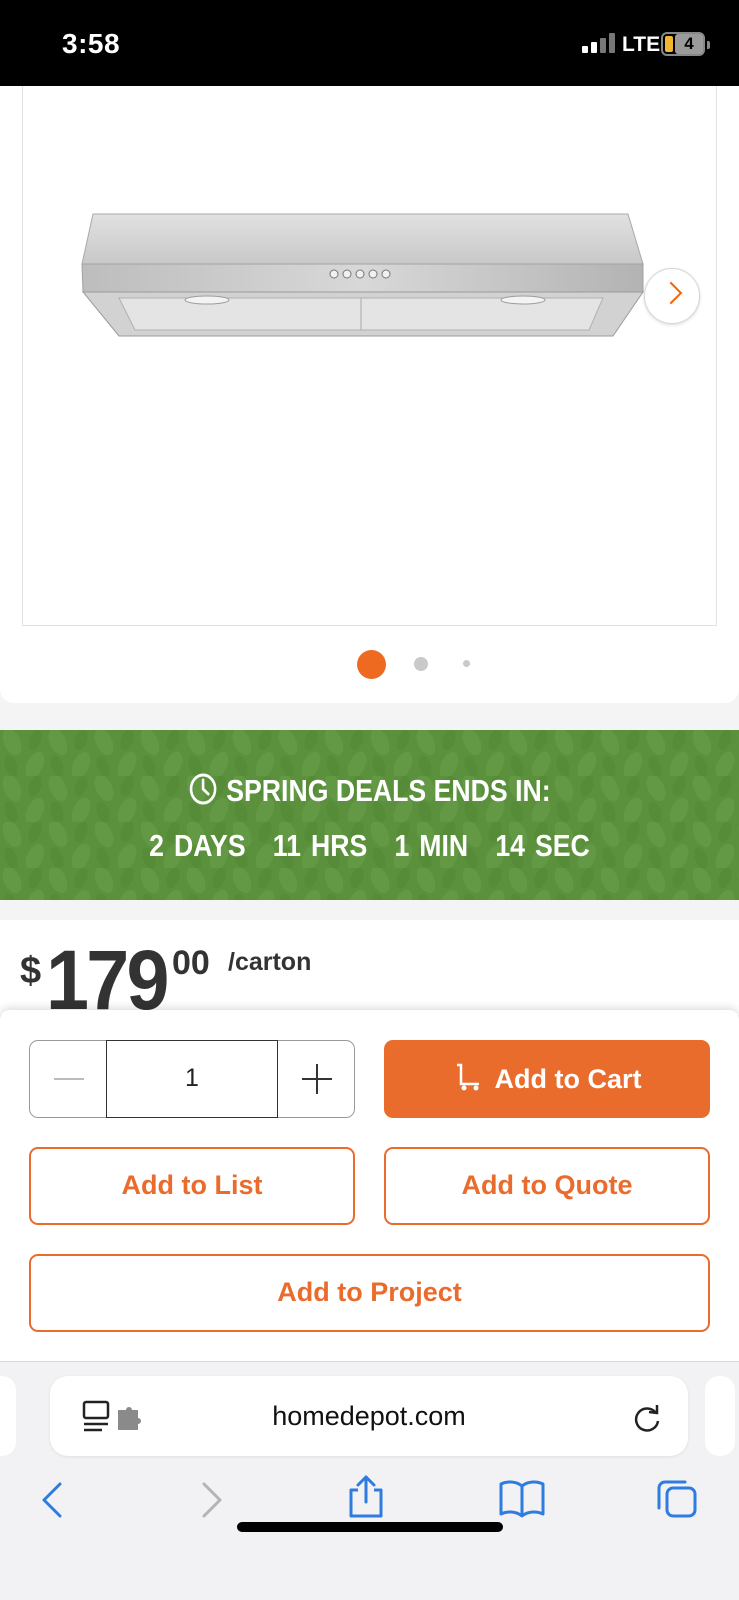 This screenshot has height=1600, width=739. Describe the element at coordinates (467, 1077) in the screenshot. I see `cart-icon` at that location.